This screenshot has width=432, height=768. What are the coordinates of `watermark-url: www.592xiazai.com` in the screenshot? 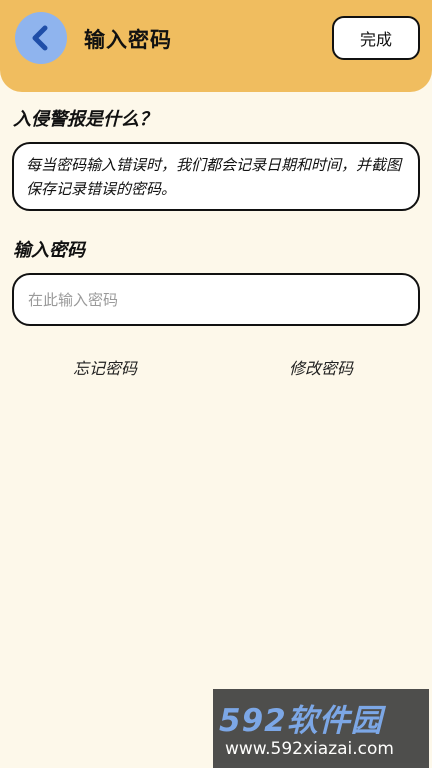 It's located at (309, 749).